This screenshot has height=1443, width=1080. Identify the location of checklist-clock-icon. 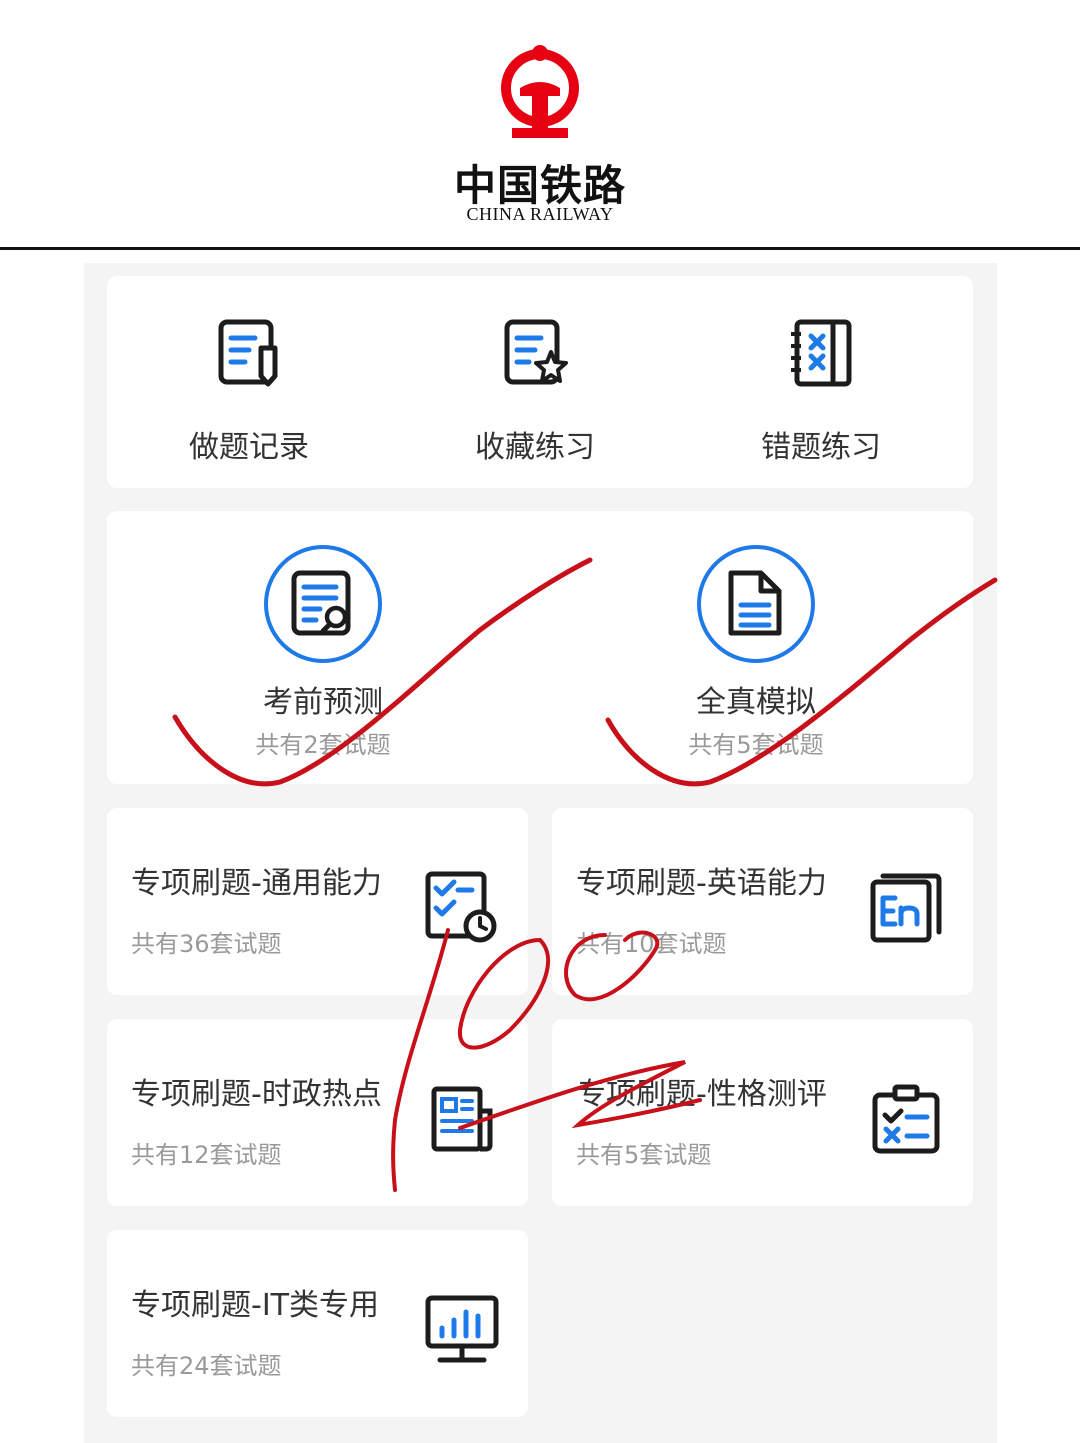
(461, 907).